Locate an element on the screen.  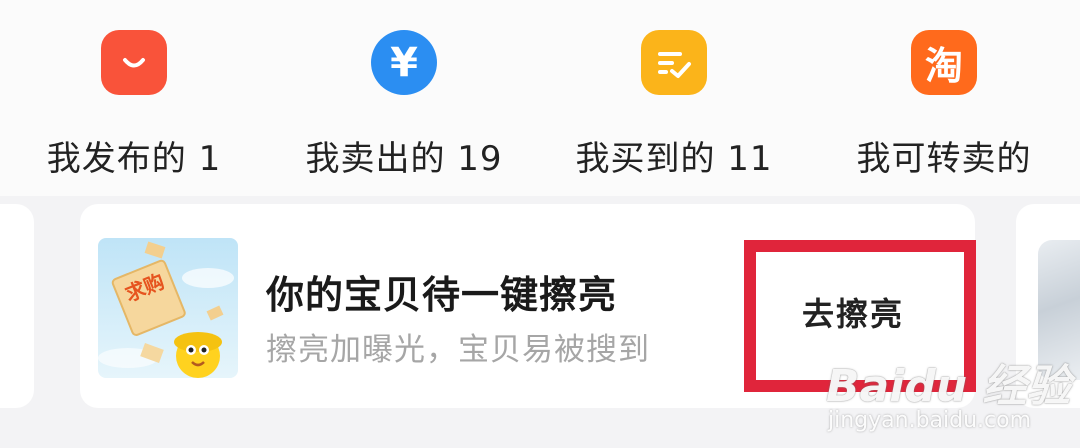
shortcut-resellable: 淘 我可转卖的 is located at coordinates (944, 105).